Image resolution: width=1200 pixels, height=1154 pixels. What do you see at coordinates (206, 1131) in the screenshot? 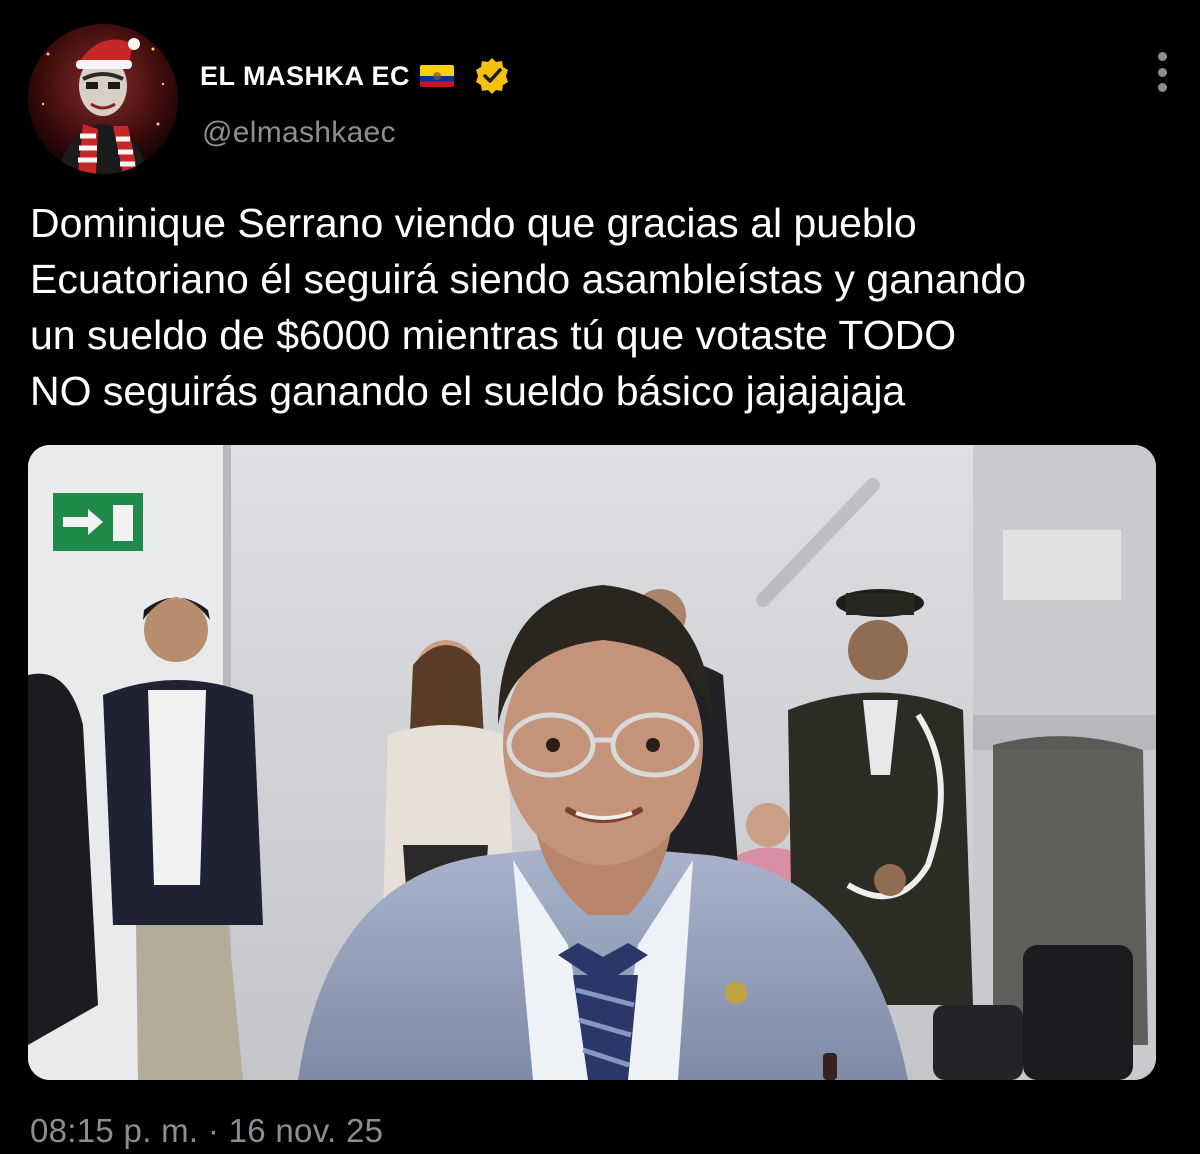
I see `tweet-timestamp: 08:15 p. m. · 16 nov. 25` at bounding box center [206, 1131].